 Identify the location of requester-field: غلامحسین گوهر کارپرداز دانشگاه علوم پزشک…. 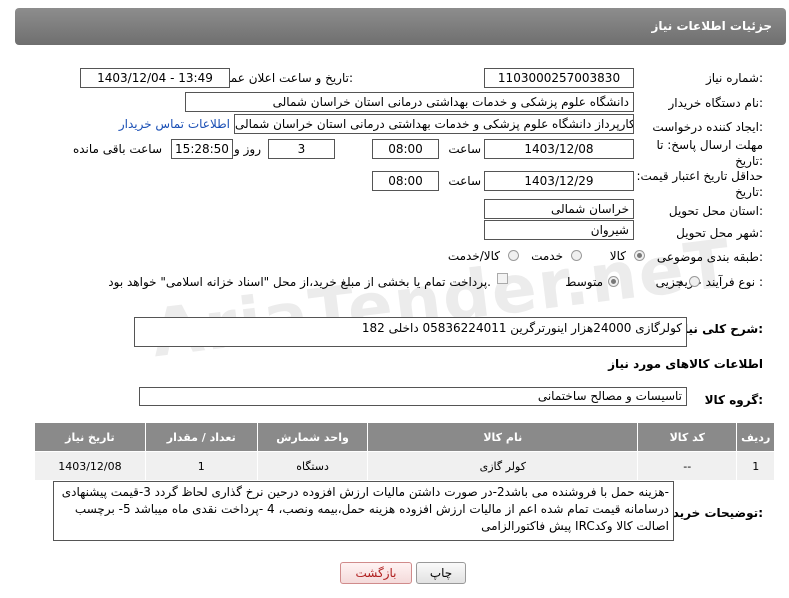
(434, 124).